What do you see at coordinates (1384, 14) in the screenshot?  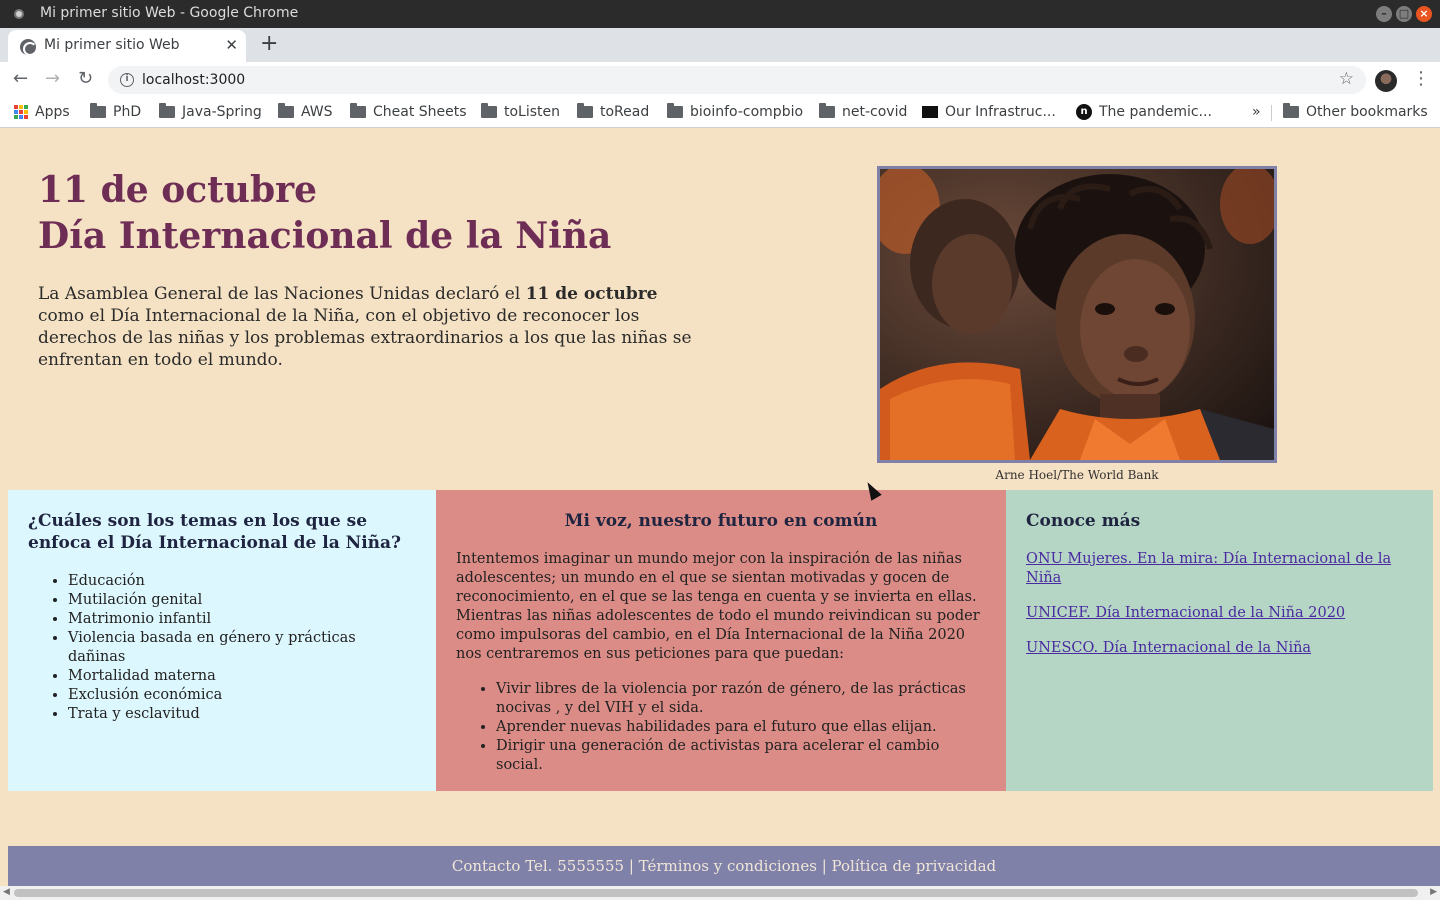 I see `minimize-icon: –` at bounding box center [1384, 14].